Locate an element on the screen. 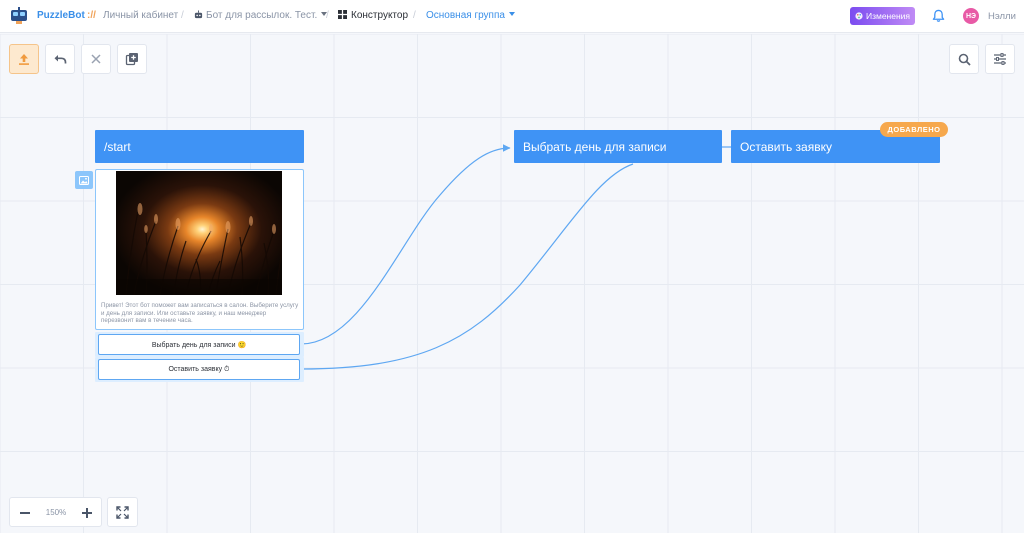 This screenshot has height=533, width=1024. plus-icon is located at coordinates (87, 513).